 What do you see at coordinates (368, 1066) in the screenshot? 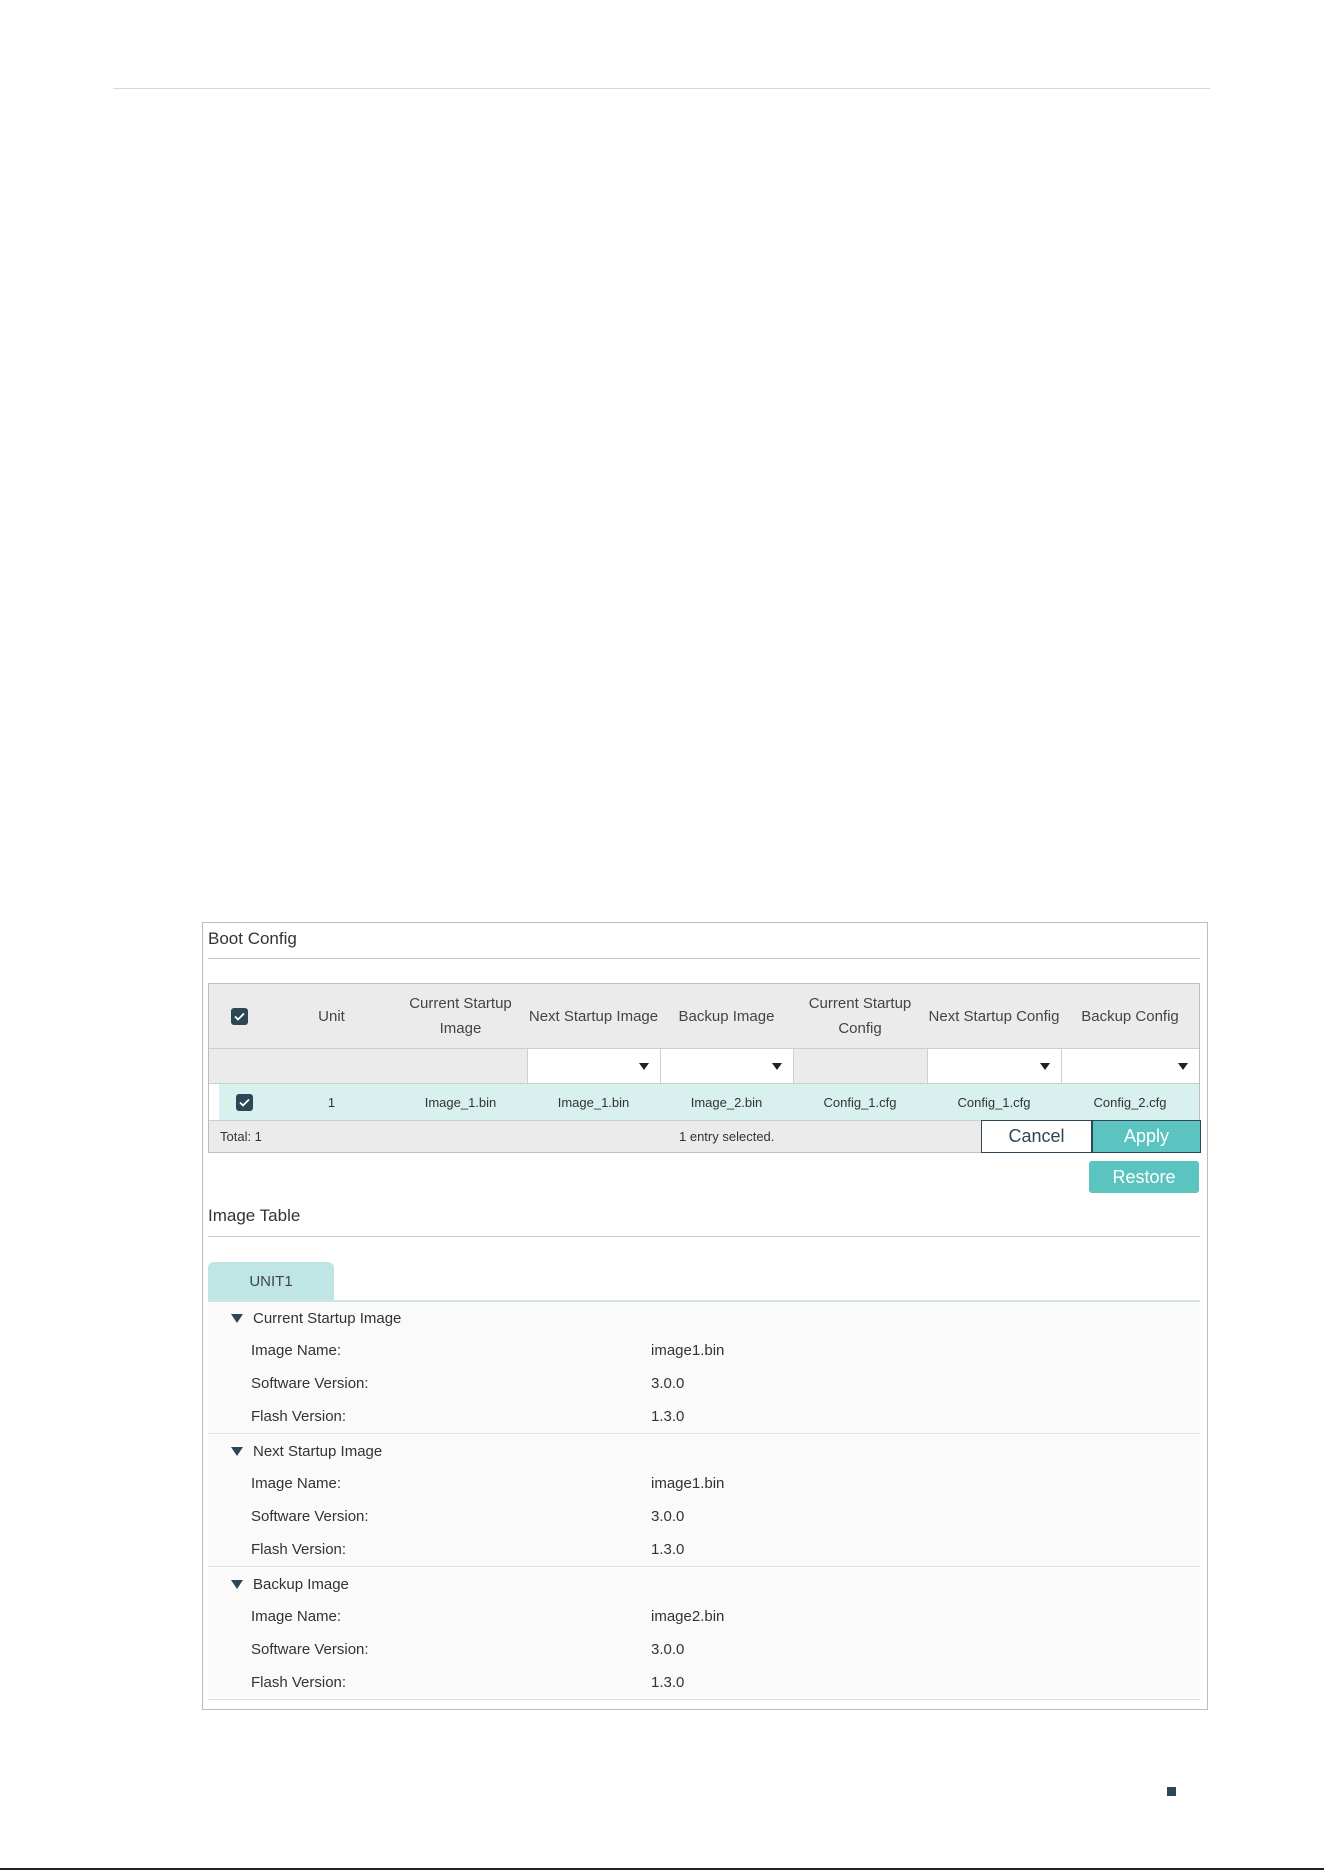
I see `edit-row-blank` at bounding box center [368, 1066].